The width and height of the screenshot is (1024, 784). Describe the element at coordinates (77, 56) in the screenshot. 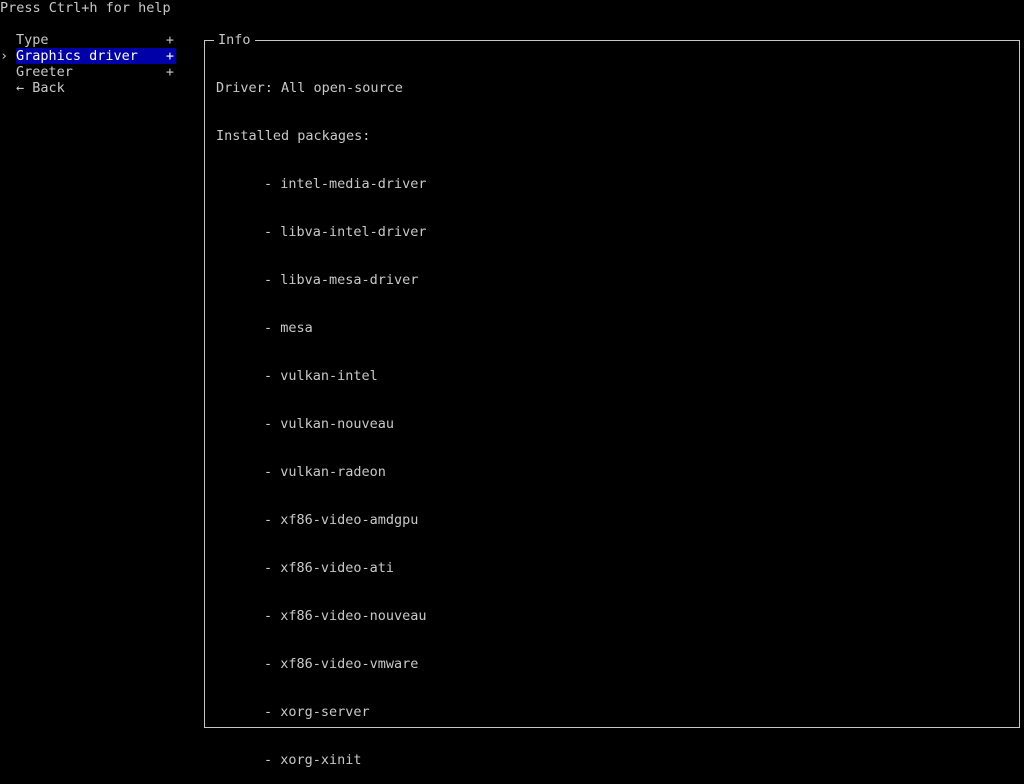

I see `menu-item-label: Graphics driver` at that location.